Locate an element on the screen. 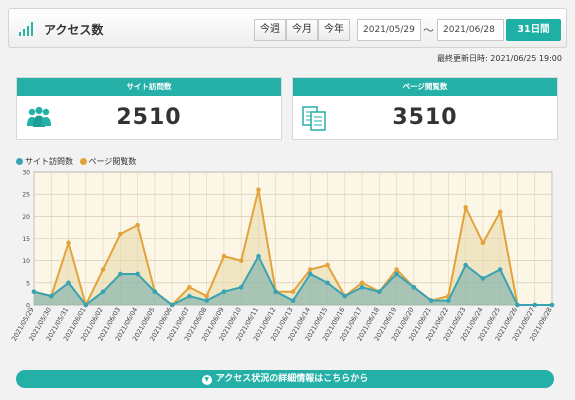  days-badge: 31日間 is located at coordinates (533, 30).